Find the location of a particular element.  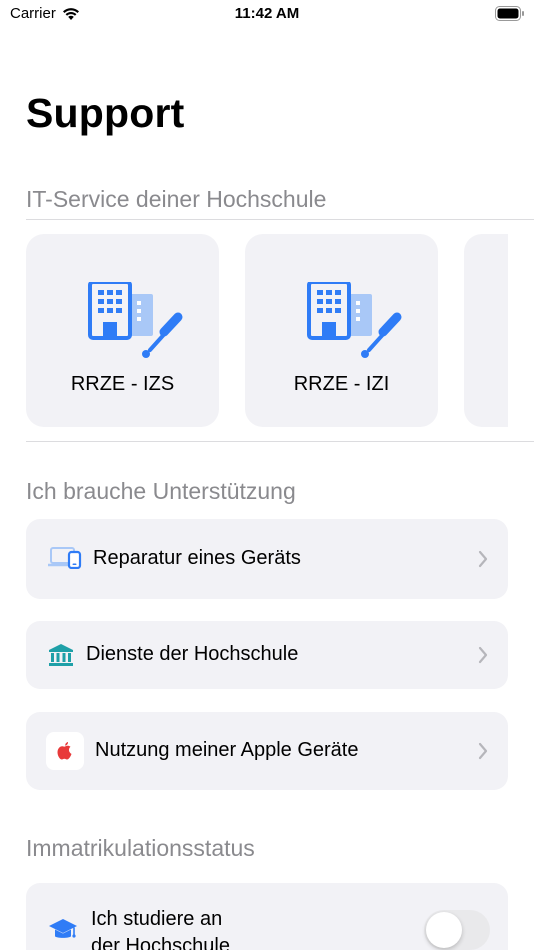

apple-logo-icon is located at coordinates (65, 751).